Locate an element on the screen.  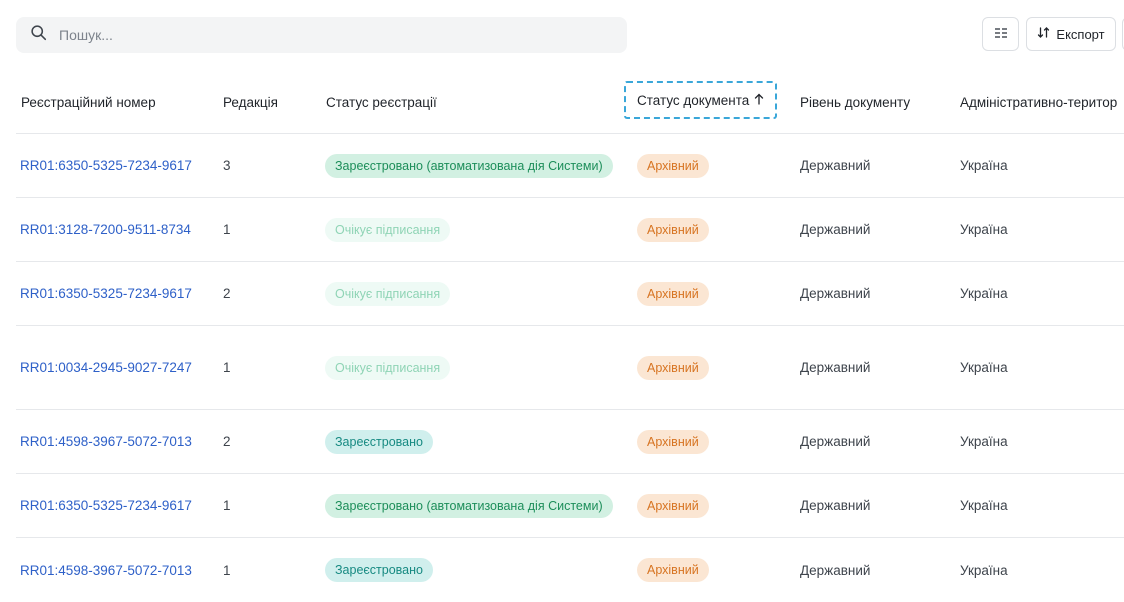
column-header-admin: Адміністративно-територ is located at coordinates (1038, 102).